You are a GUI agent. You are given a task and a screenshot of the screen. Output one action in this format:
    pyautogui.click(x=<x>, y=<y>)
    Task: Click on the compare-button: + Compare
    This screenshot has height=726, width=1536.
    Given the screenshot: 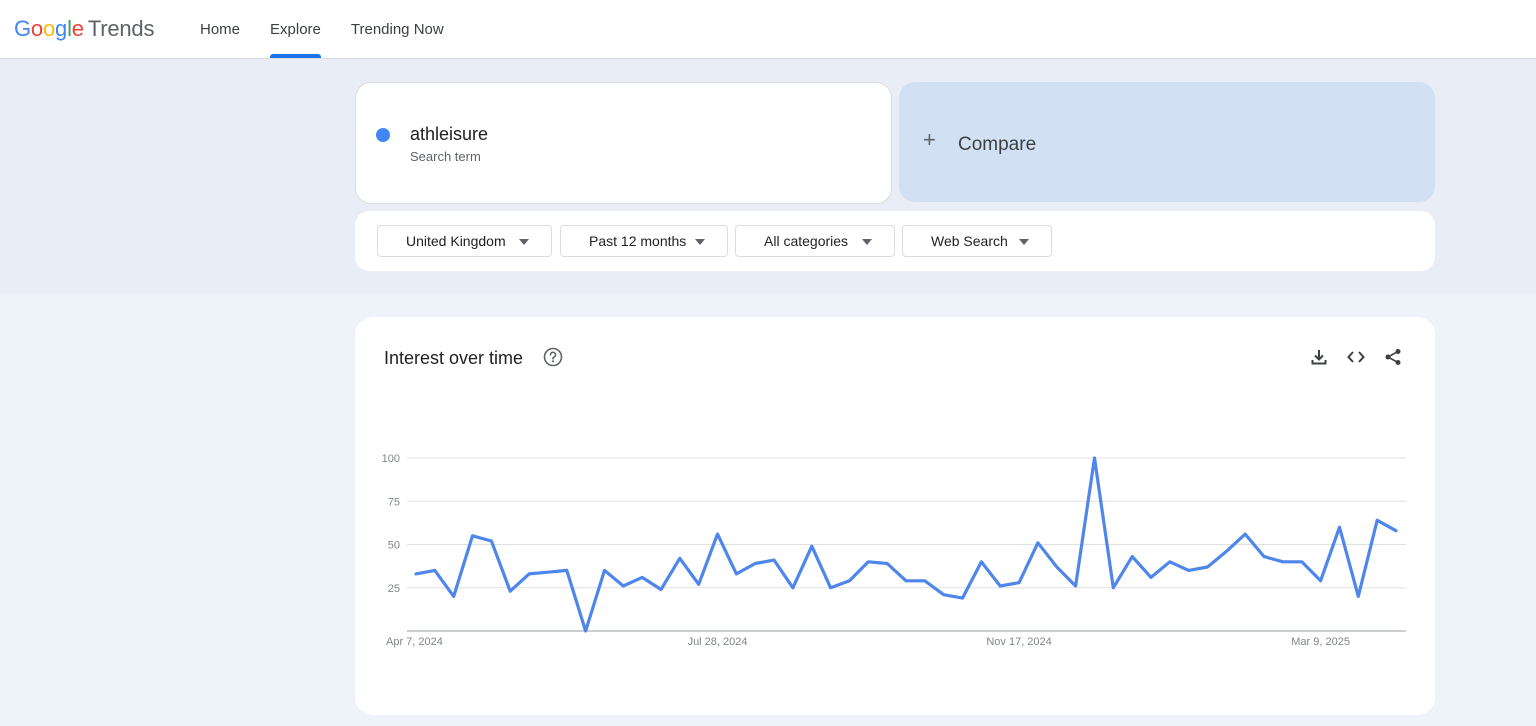 What is the action you would take?
    pyautogui.click(x=1167, y=142)
    